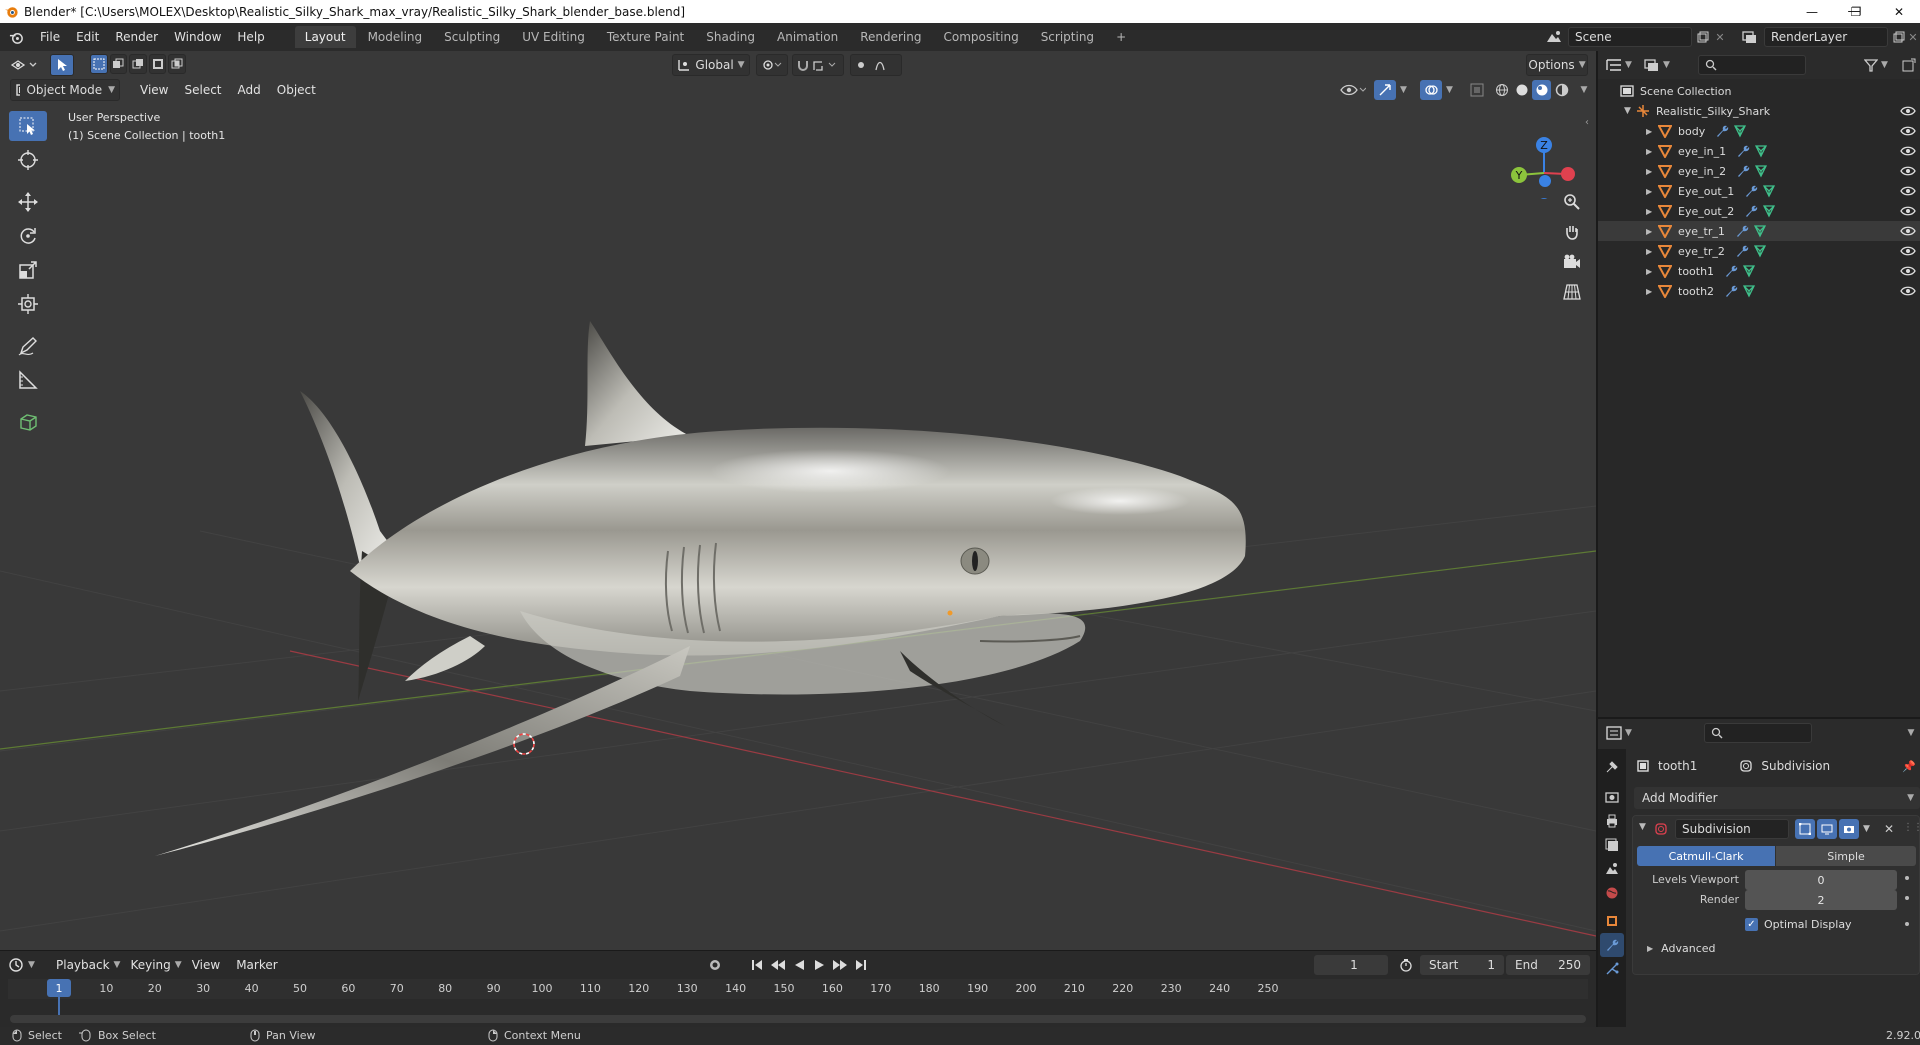 This screenshot has width=1920, height=1045. Describe the element at coordinates (26, 65) in the screenshot. I see `editor-type-button` at that location.